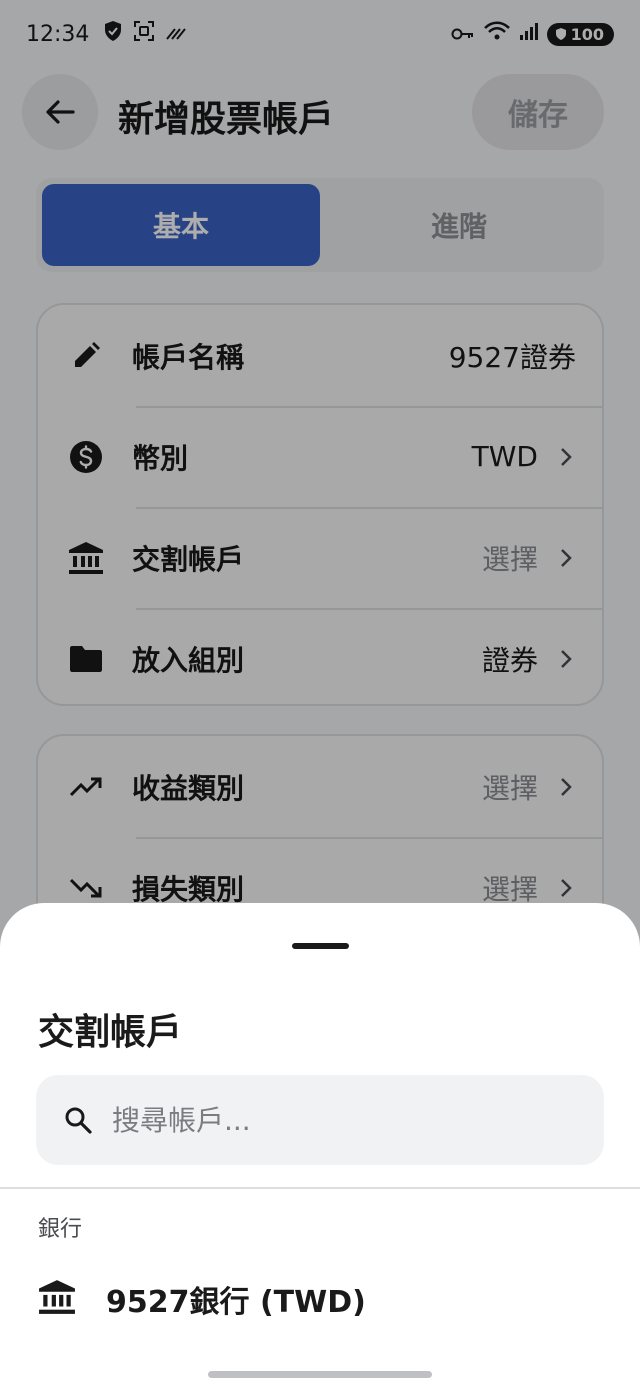 The height and width of the screenshot is (1387, 640). What do you see at coordinates (320, 1188) in the screenshot?
I see `divider` at bounding box center [320, 1188].